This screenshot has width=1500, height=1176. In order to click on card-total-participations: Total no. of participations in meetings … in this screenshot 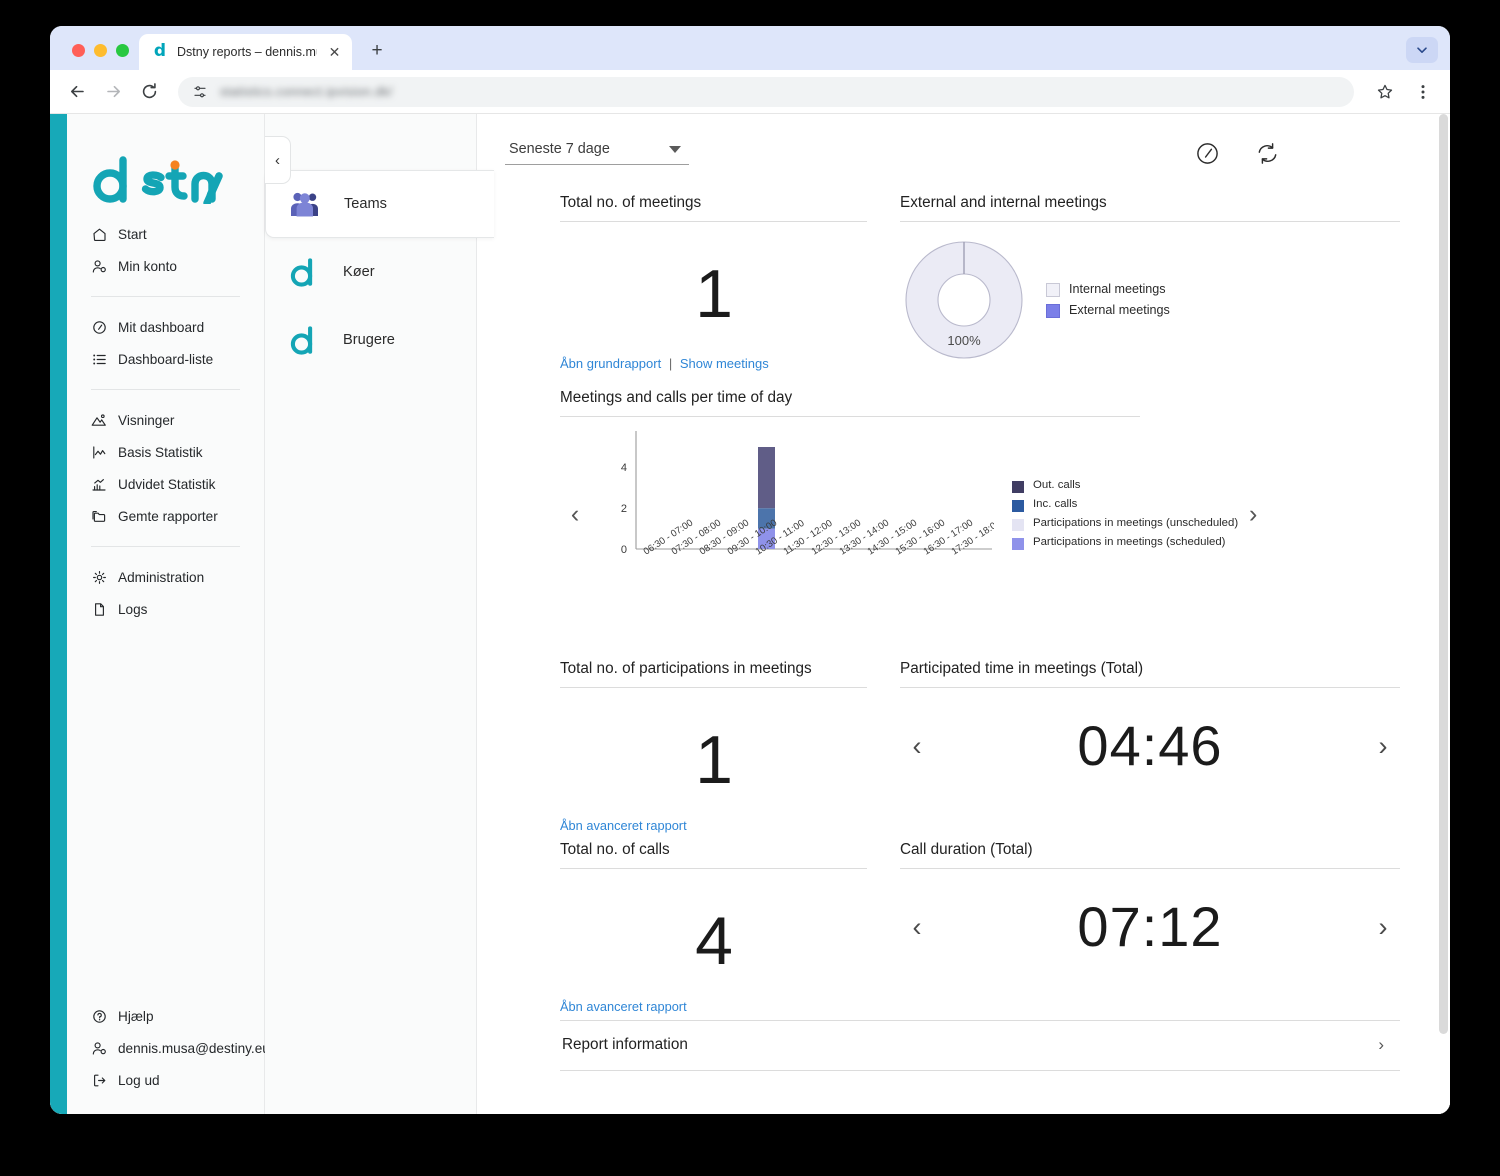, I will do `click(713, 746)`.